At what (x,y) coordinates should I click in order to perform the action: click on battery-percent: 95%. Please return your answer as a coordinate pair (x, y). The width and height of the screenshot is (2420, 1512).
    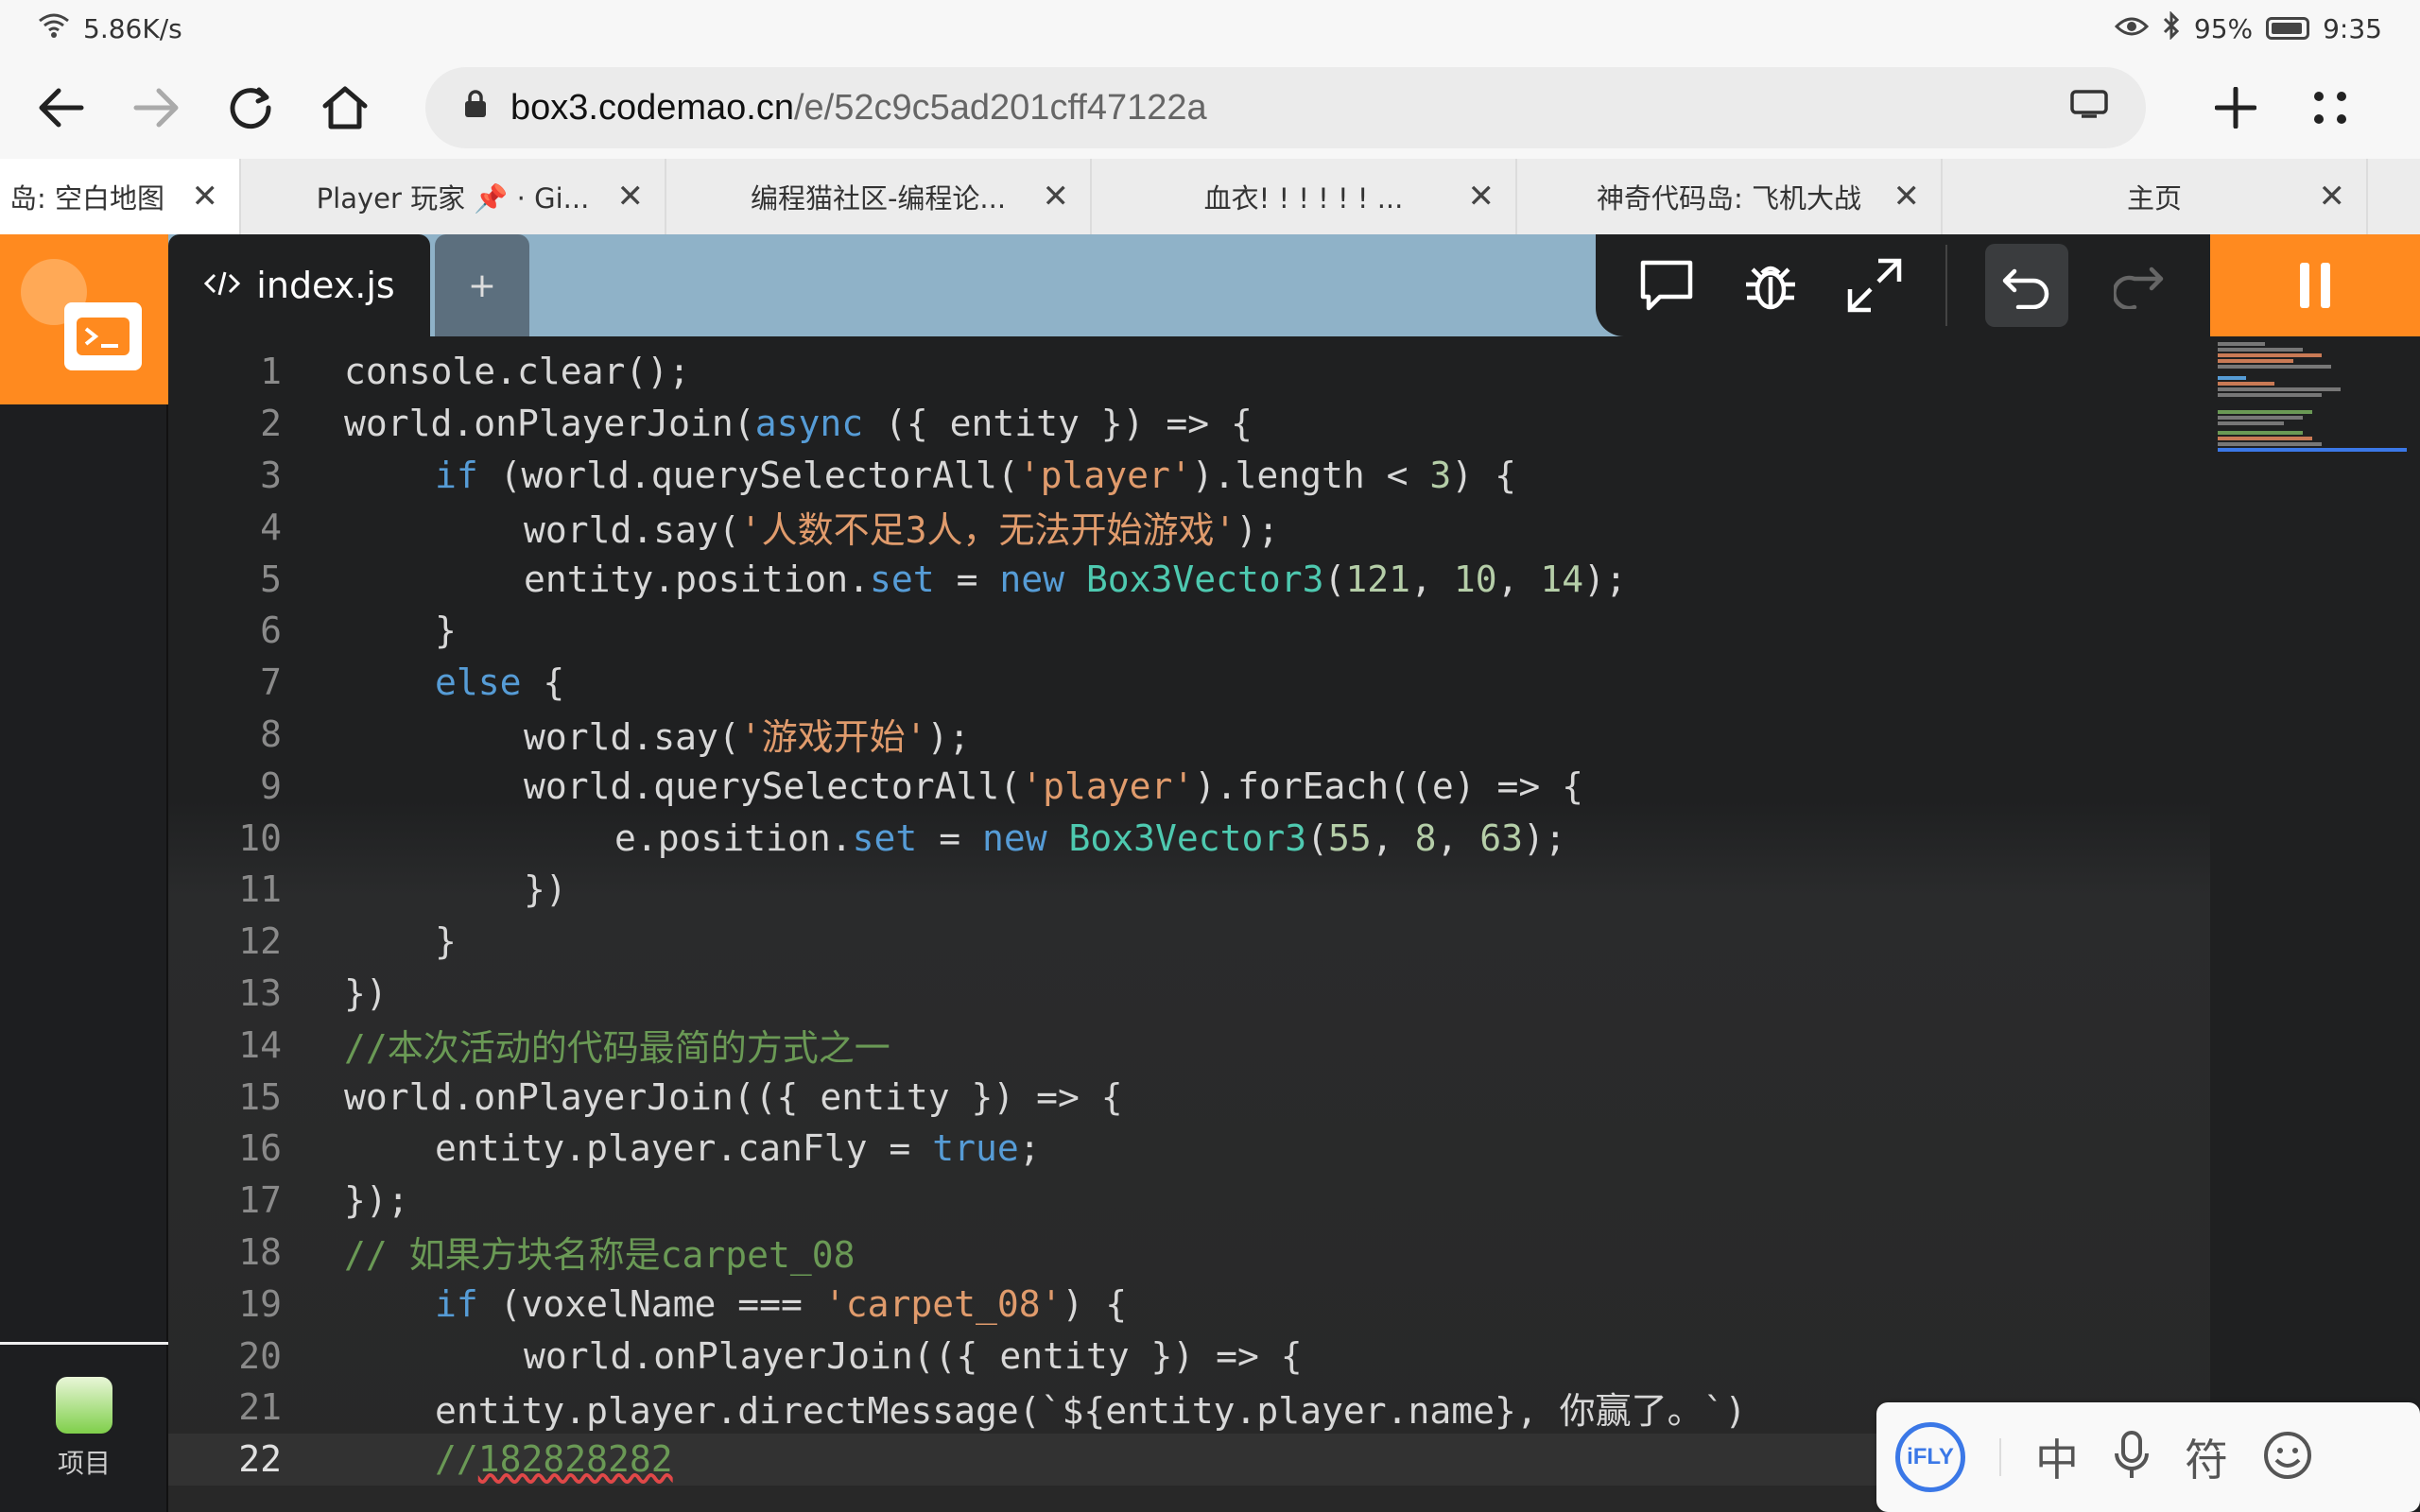
    Looking at the image, I should click on (2224, 28).